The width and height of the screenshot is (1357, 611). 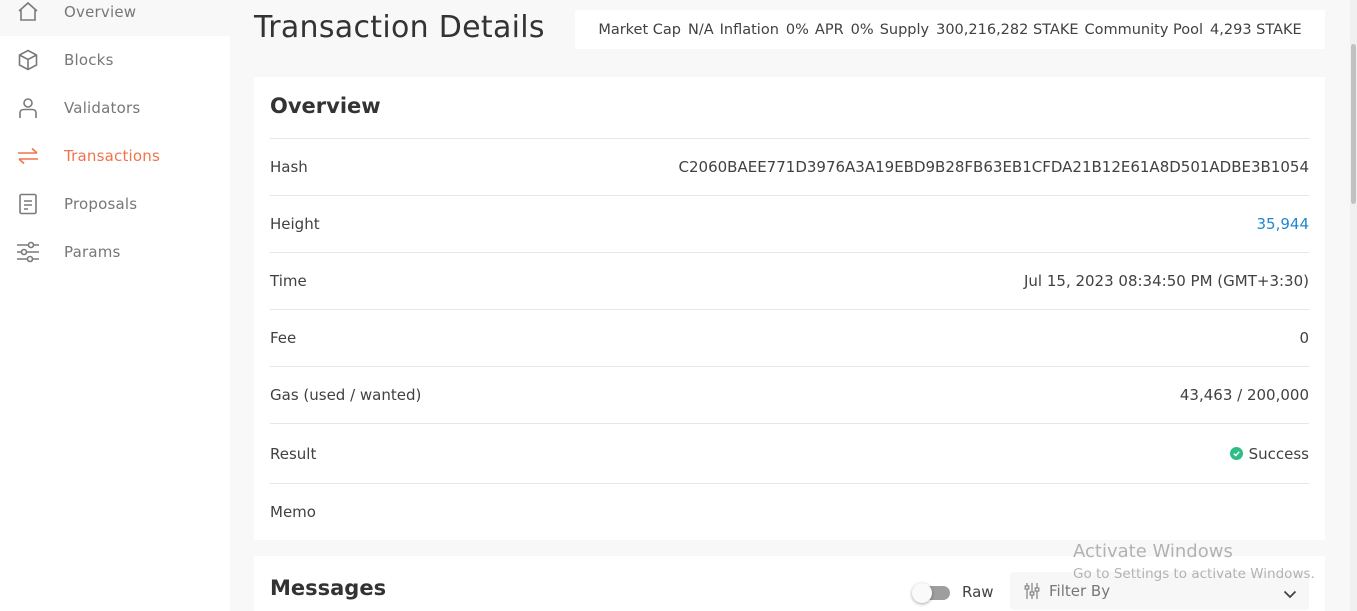 What do you see at coordinates (112, 156) in the screenshot?
I see `sidebar-item-label: Transactions` at bounding box center [112, 156].